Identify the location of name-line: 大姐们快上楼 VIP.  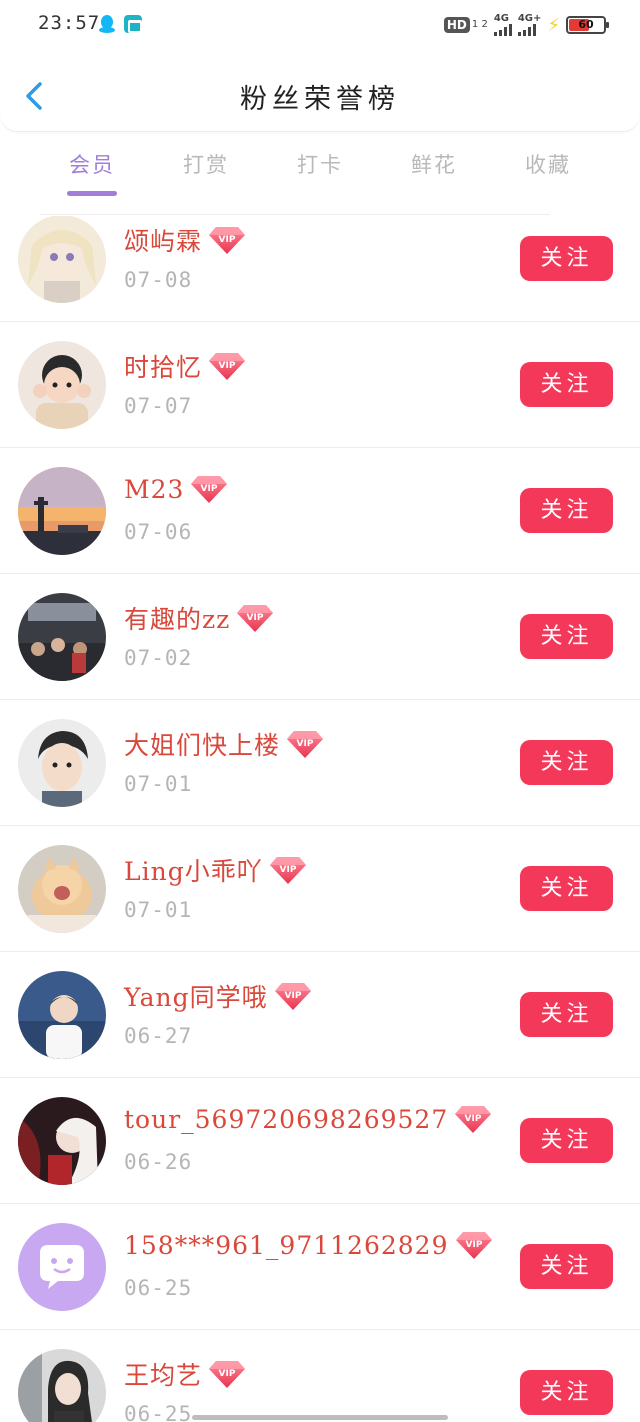
(224, 744).